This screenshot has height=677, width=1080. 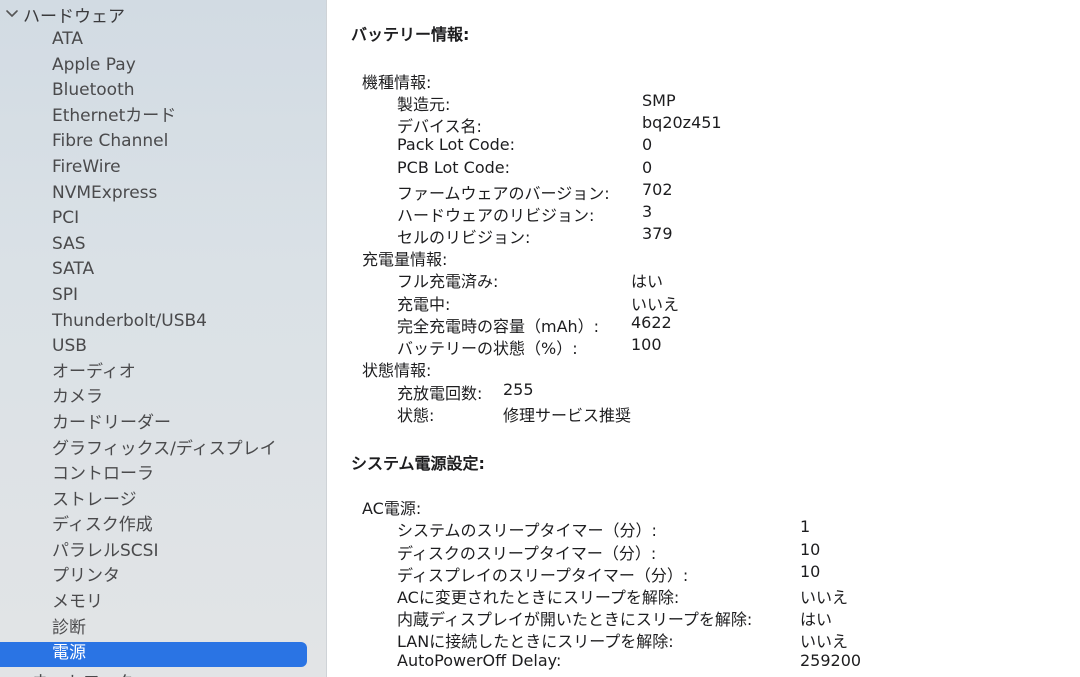 I want to click on sidebar-item-diagnostics: 診断, so click(x=163, y=629).